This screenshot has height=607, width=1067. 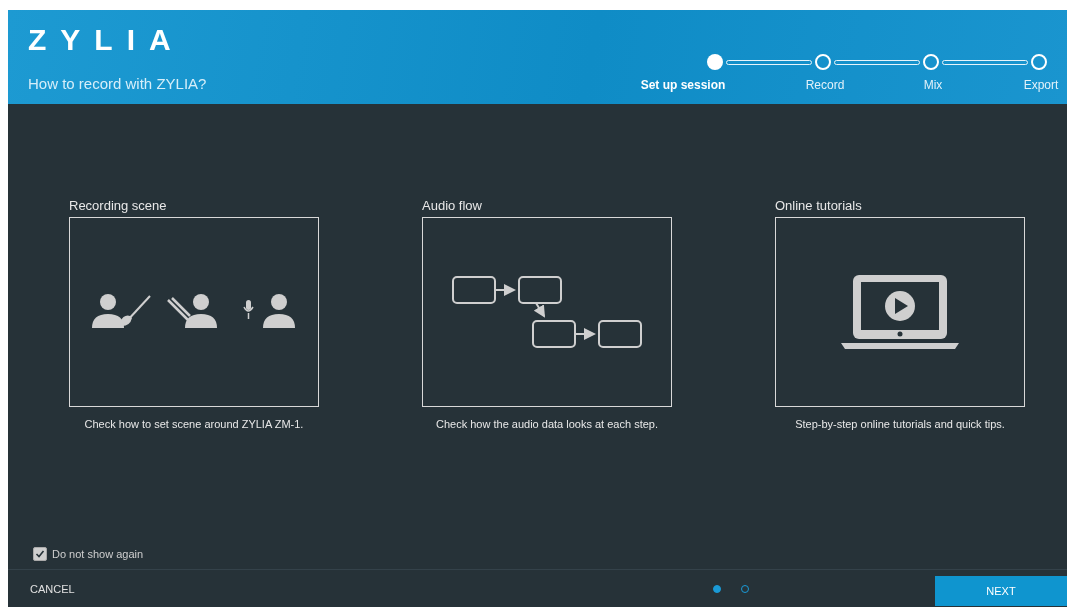 I want to click on card-title: Recording scene, so click(x=118, y=205).